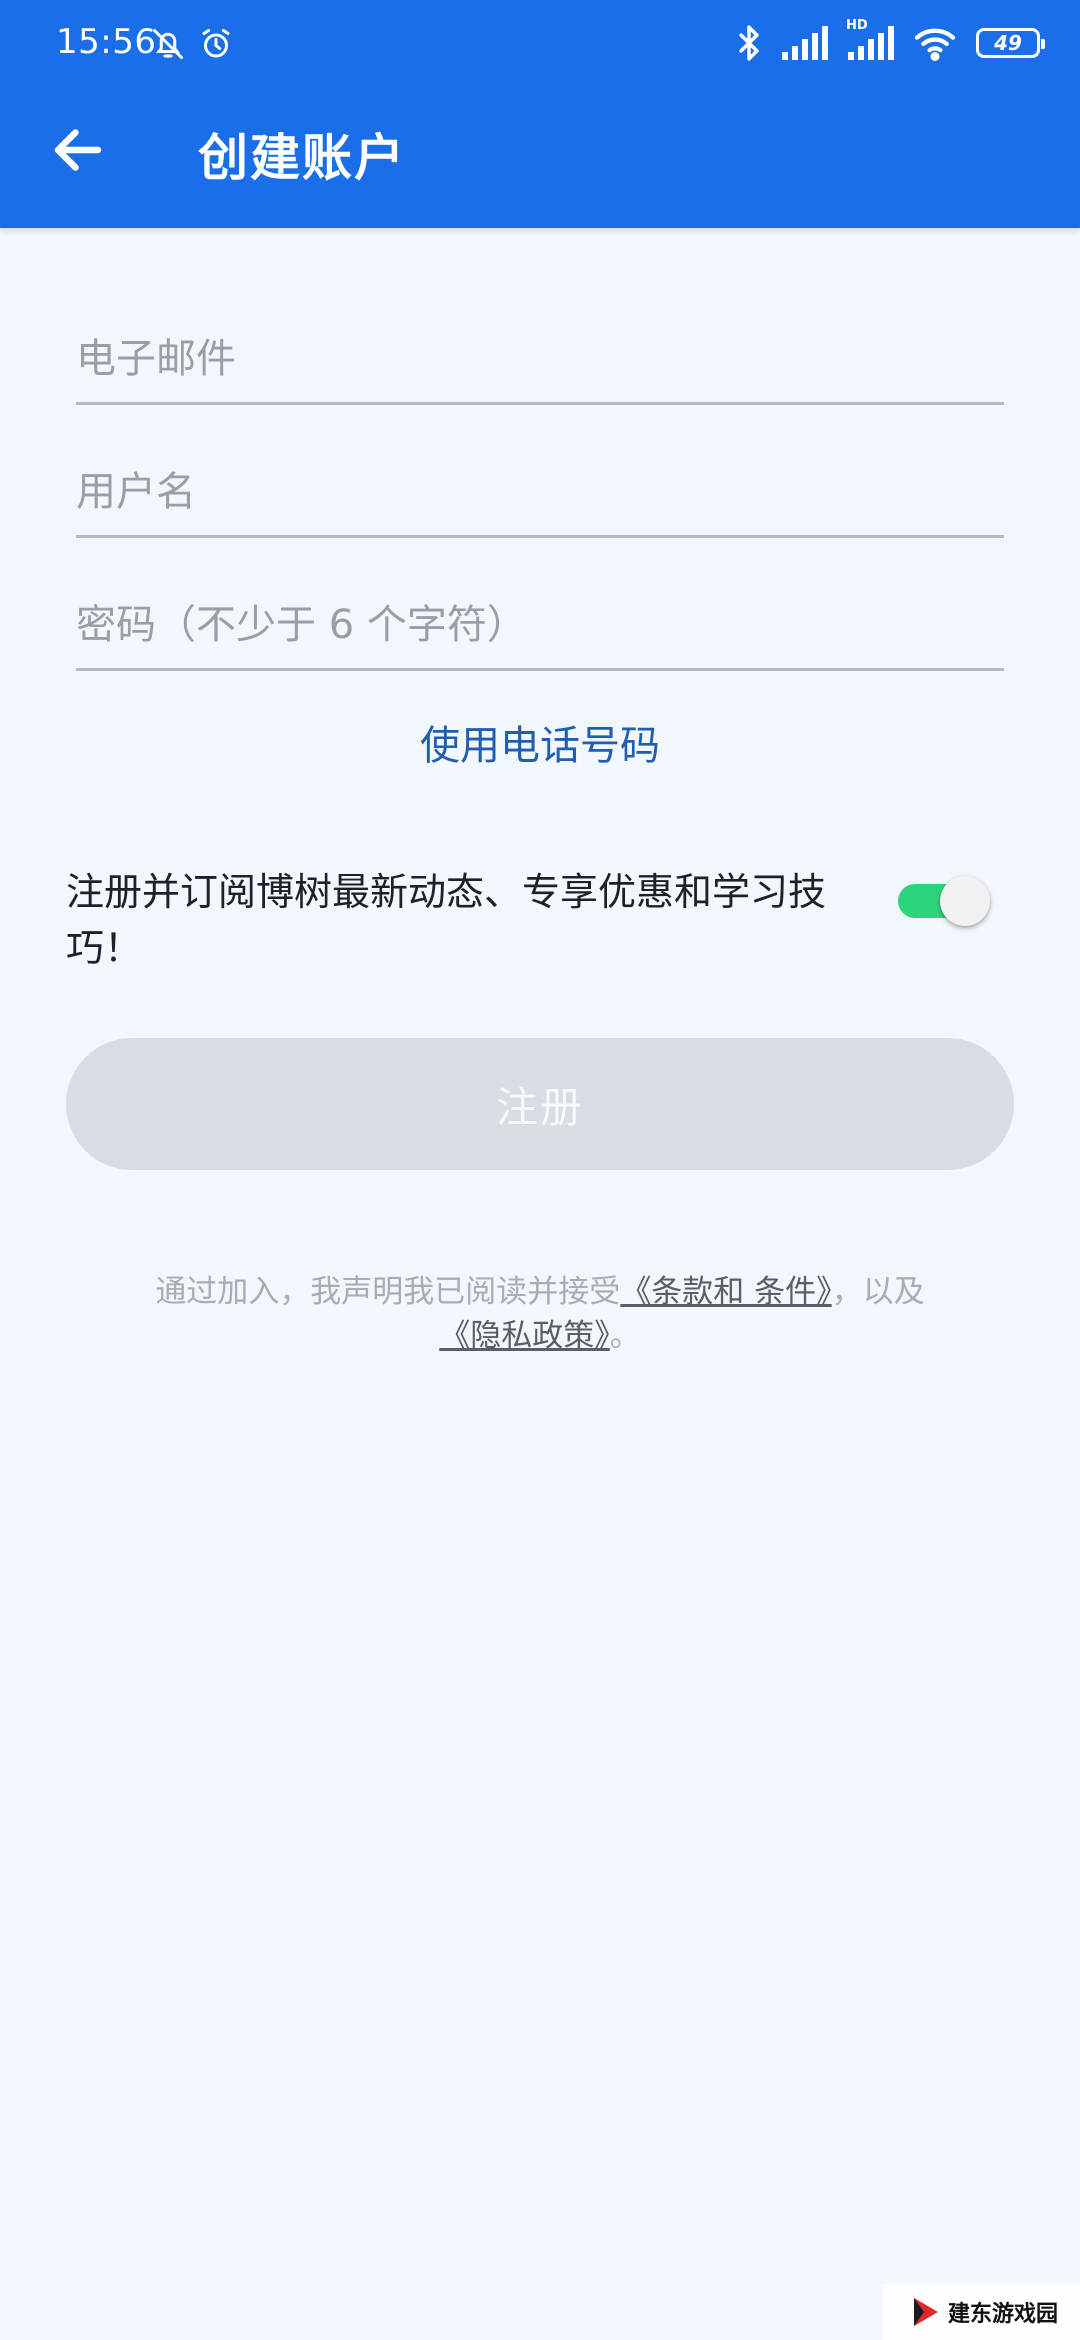 The height and width of the screenshot is (2340, 1080). I want to click on battery-icon: 49, so click(1010, 43).